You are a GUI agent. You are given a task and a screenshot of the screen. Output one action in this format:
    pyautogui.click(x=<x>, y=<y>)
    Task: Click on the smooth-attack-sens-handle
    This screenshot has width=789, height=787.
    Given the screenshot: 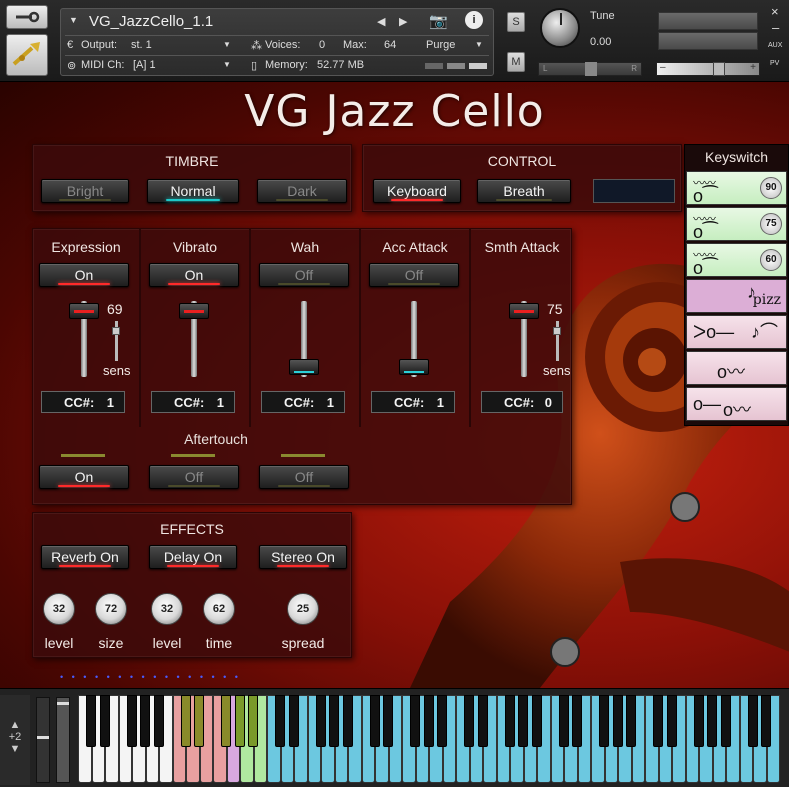 What is the action you would take?
    pyautogui.click(x=557, y=331)
    